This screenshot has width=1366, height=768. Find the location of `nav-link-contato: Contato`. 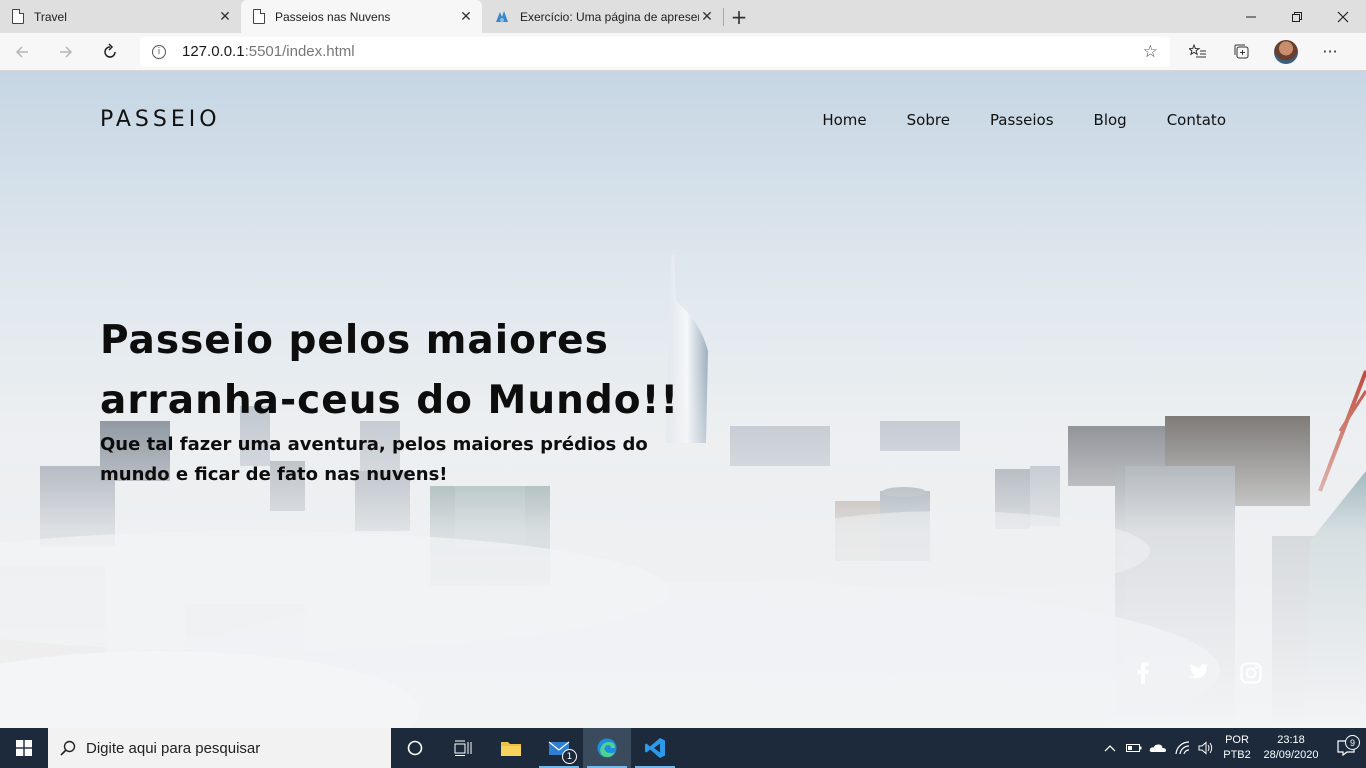

nav-link-contato: Contato is located at coordinates (1196, 120).